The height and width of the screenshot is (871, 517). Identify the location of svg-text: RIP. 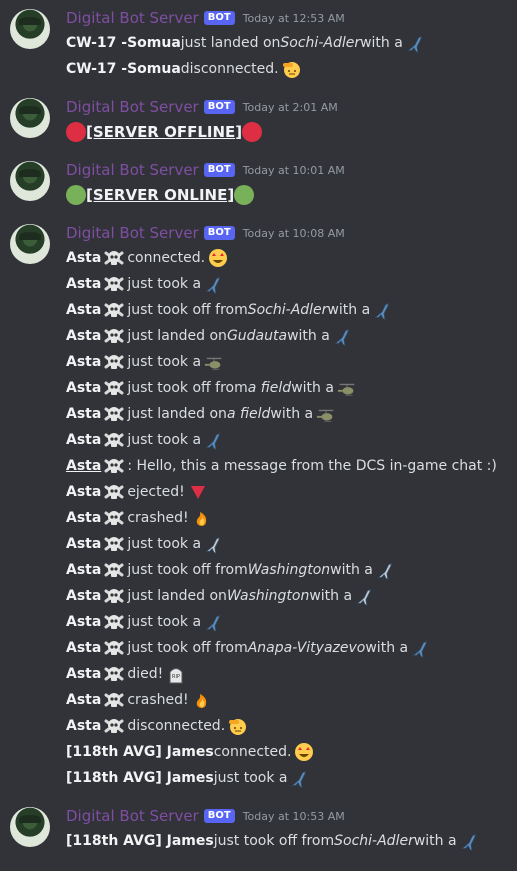
(176, 677).